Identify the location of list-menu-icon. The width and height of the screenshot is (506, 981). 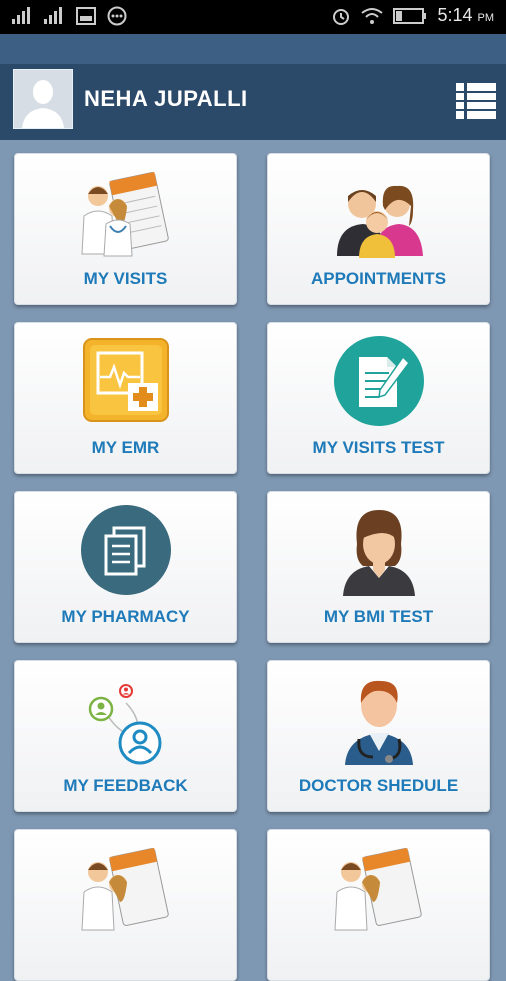
(476, 101).